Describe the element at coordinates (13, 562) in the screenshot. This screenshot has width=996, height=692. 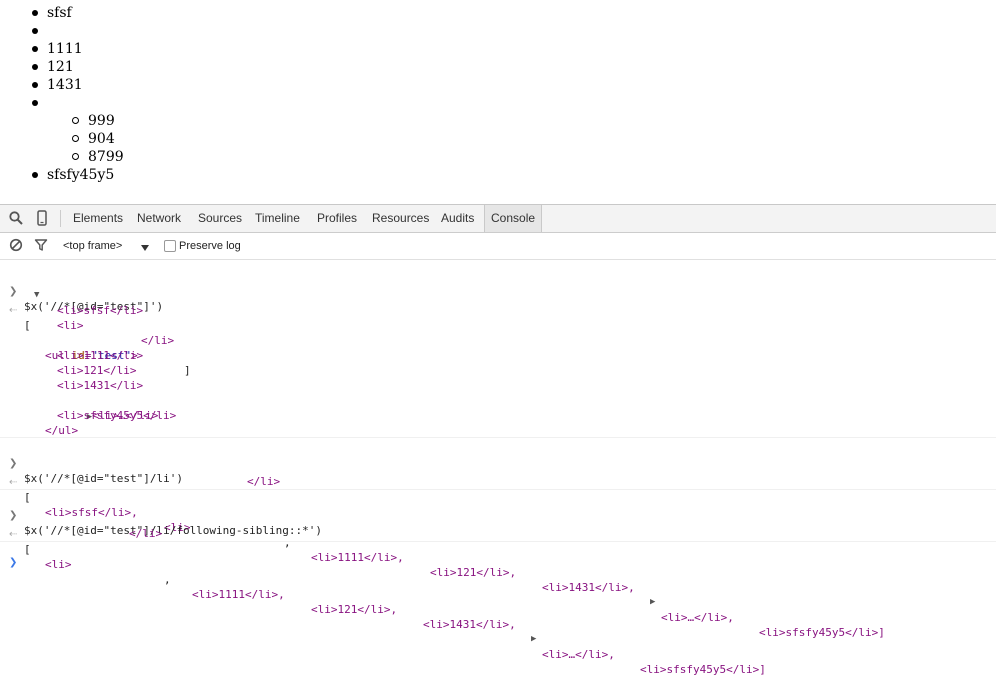
I see `prompt-chevron-icon: ❯` at that location.